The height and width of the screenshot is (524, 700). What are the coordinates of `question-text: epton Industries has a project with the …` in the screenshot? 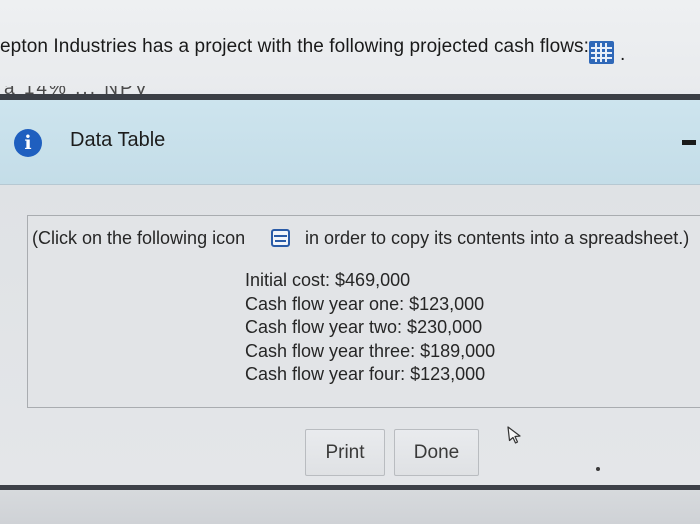 It's located at (295, 46).